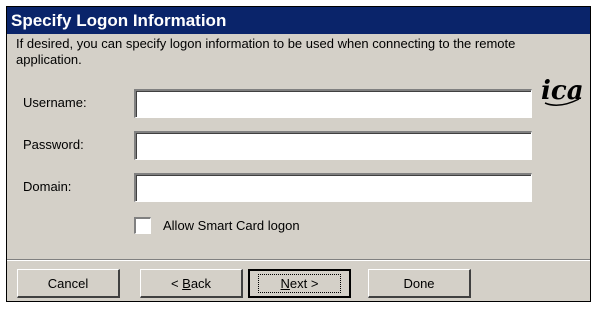  I want to click on next-button-label: Next >, so click(299, 283).